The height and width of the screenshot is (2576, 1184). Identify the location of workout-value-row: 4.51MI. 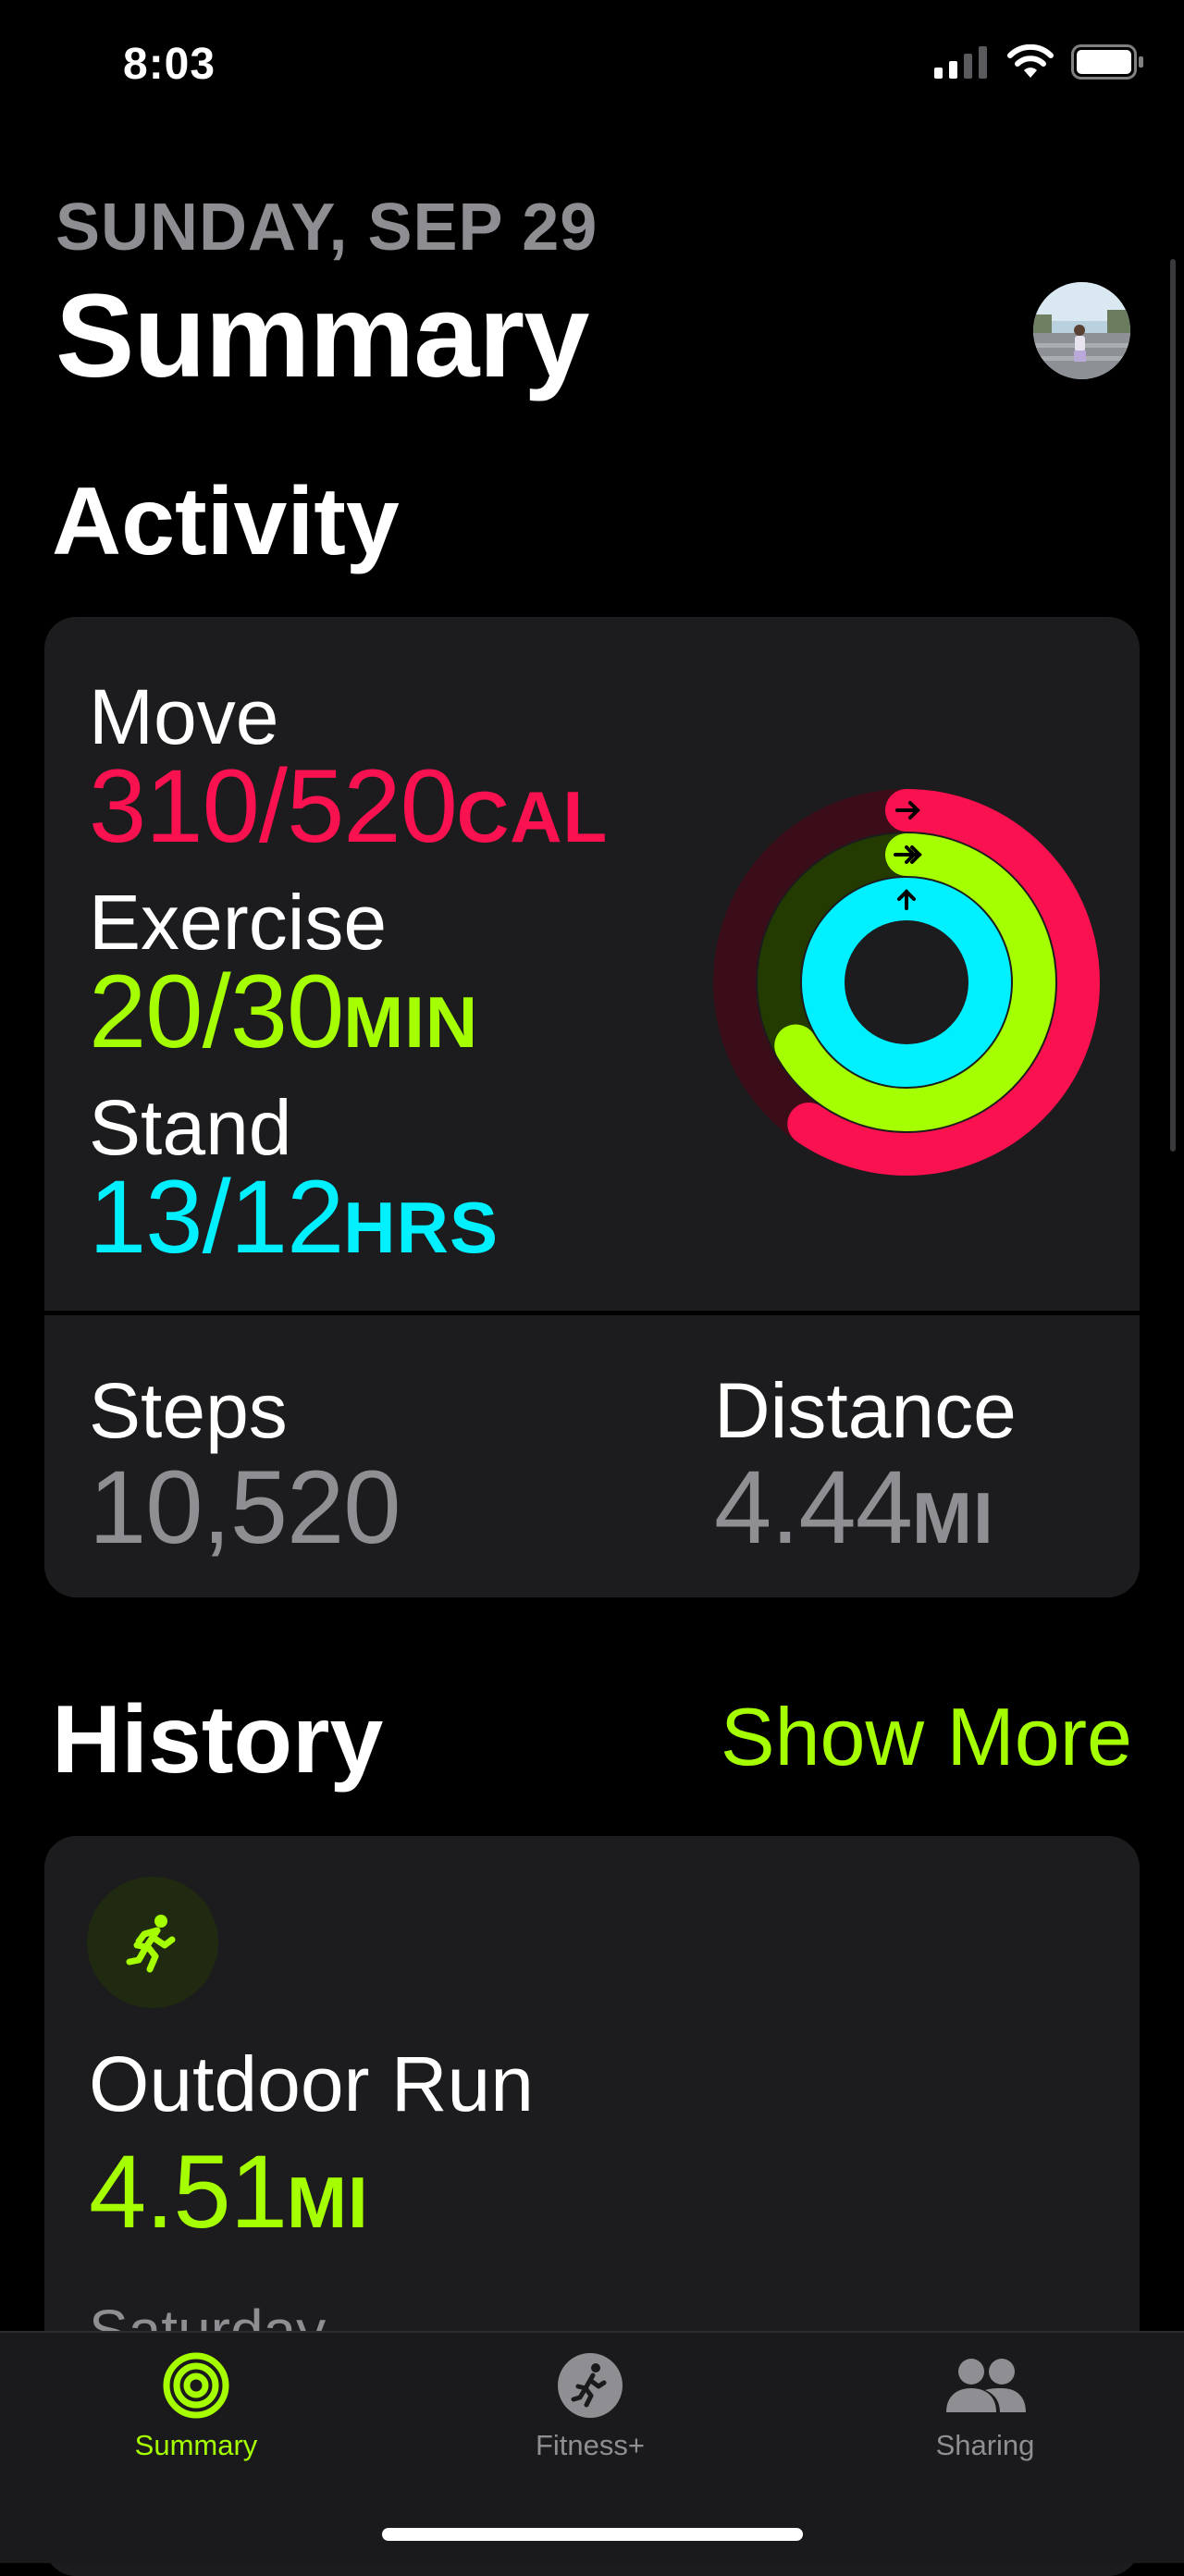
(229, 2191).